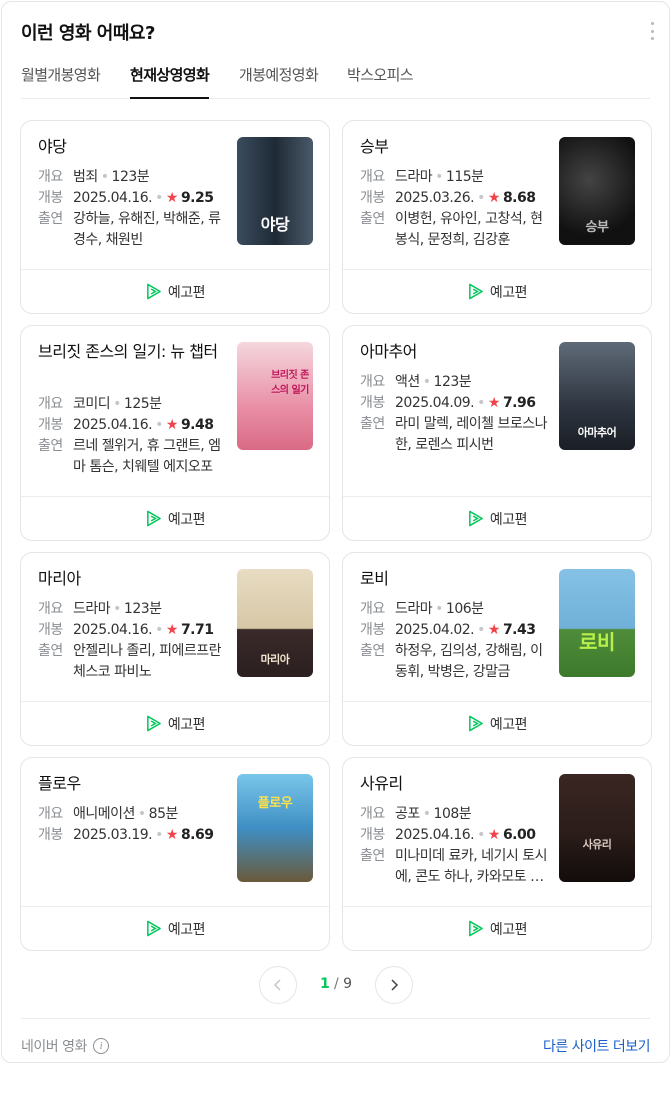  I want to click on source-label: 네이버 영화 i, so click(65, 1046).